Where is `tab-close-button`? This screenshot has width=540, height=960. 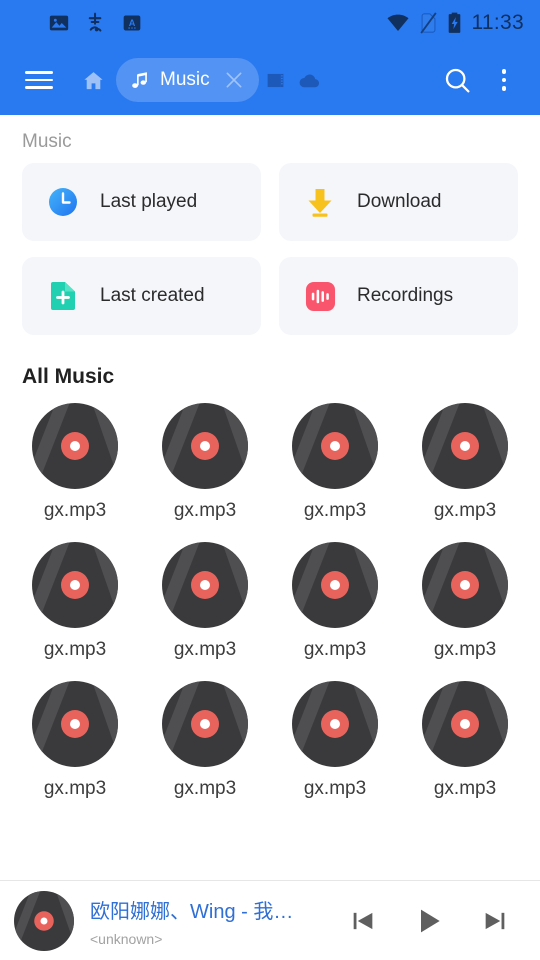
tab-close-button is located at coordinates (234, 80).